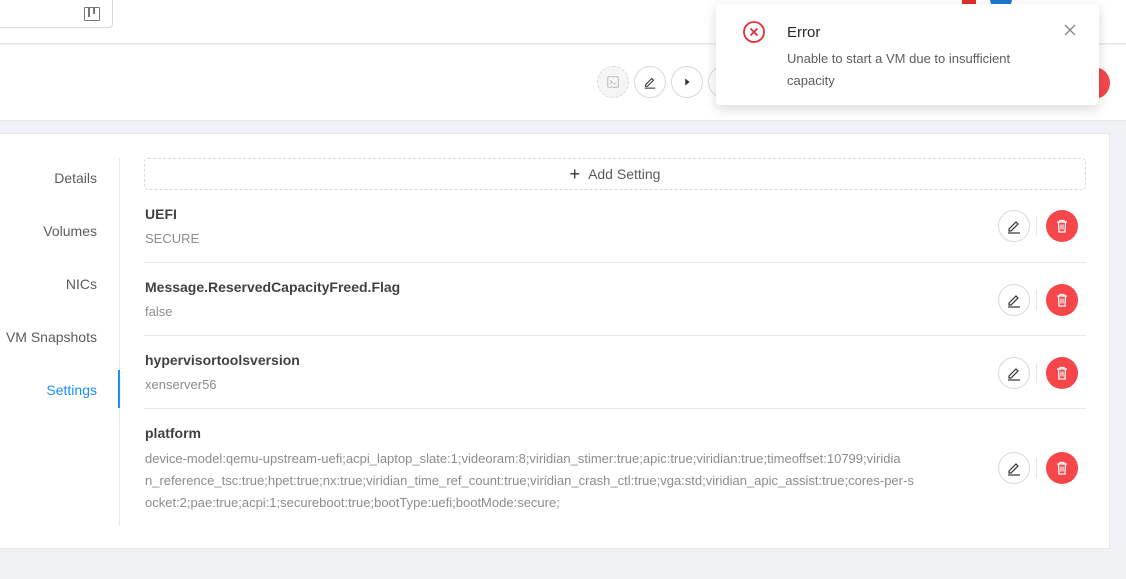 This screenshot has width=1126, height=579. Describe the element at coordinates (70, 231) in the screenshot. I see `tab-volumes: Volumes` at that location.